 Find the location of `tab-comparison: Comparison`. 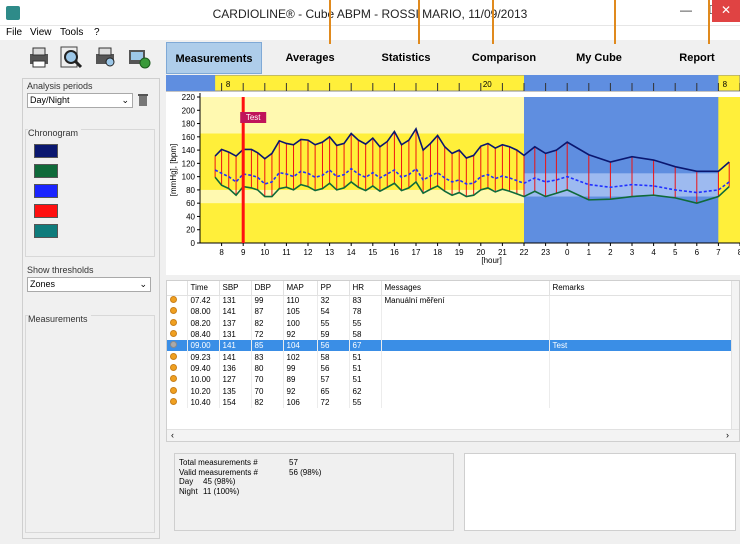

tab-comparison: Comparison is located at coordinates (504, 58).